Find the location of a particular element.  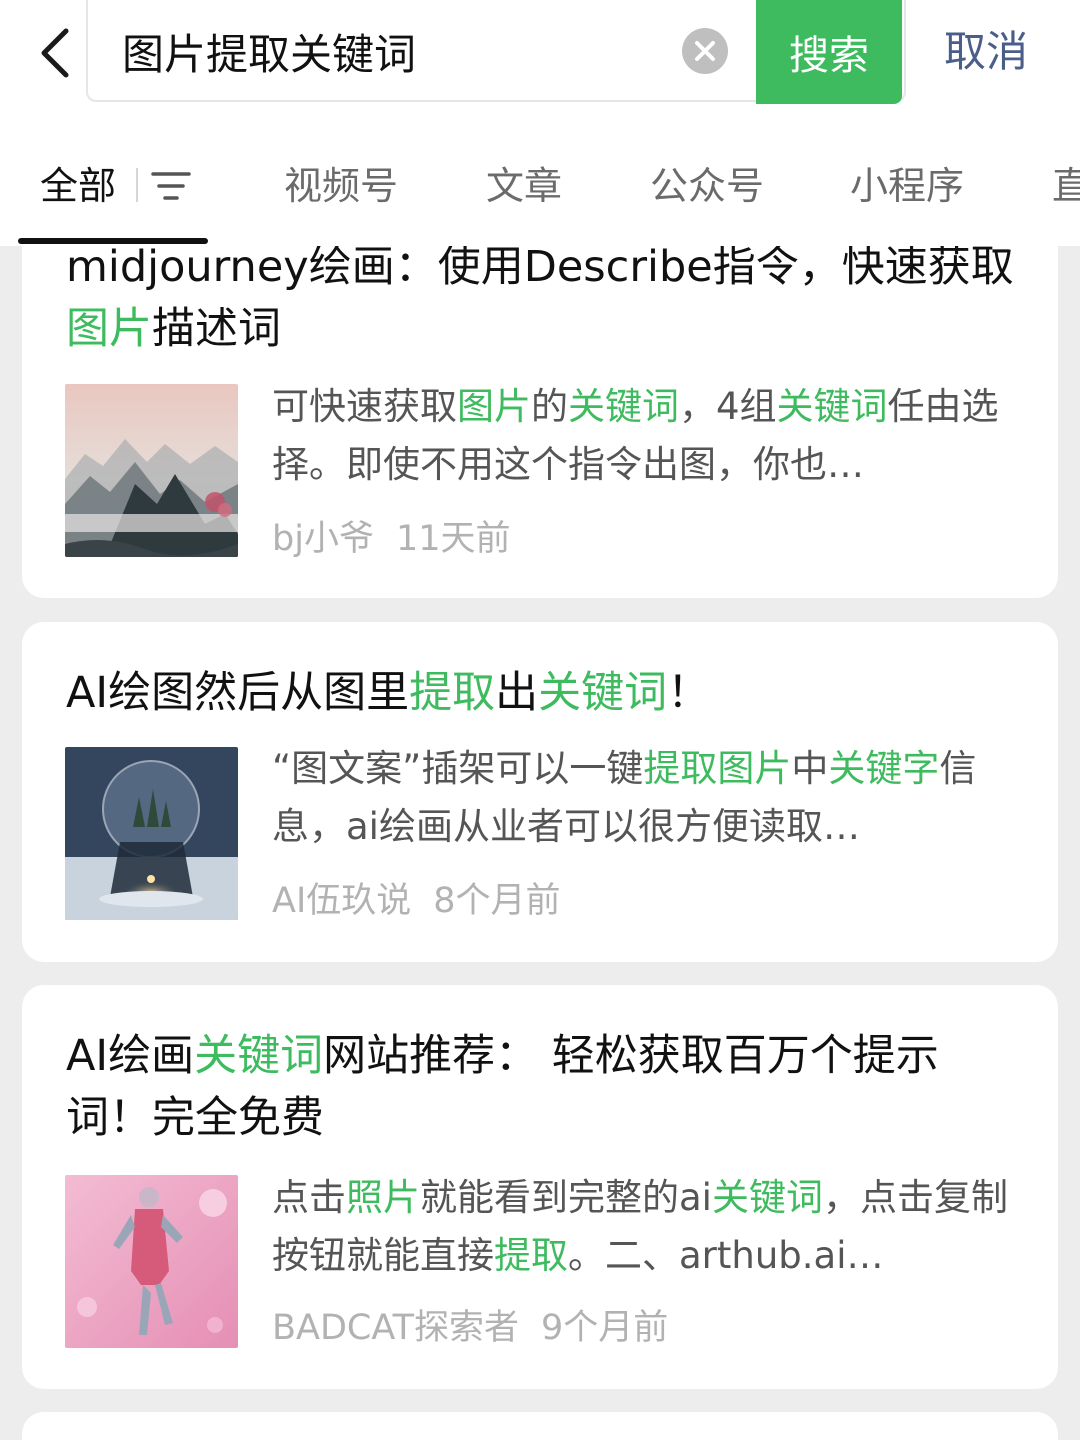

text-segment: 点击 is located at coordinates (309, 1197).